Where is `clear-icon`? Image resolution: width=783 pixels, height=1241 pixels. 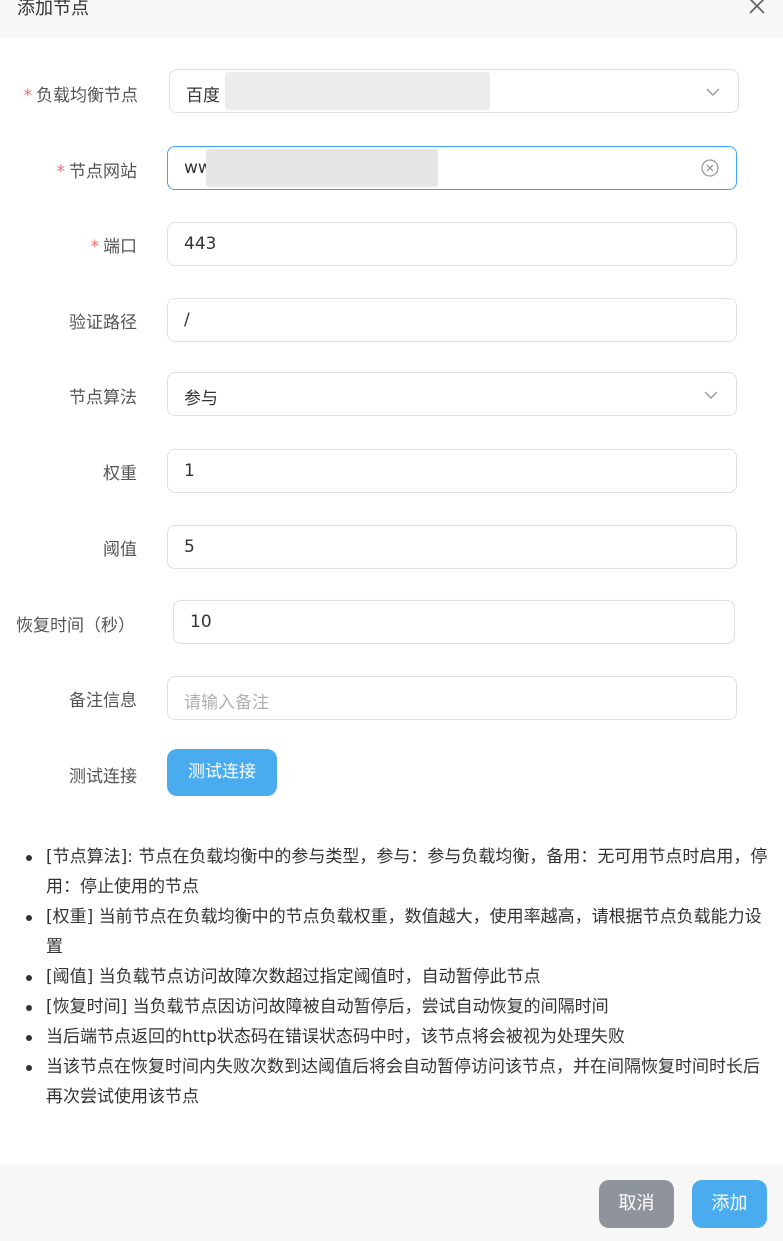 clear-icon is located at coordinates (710, 168).